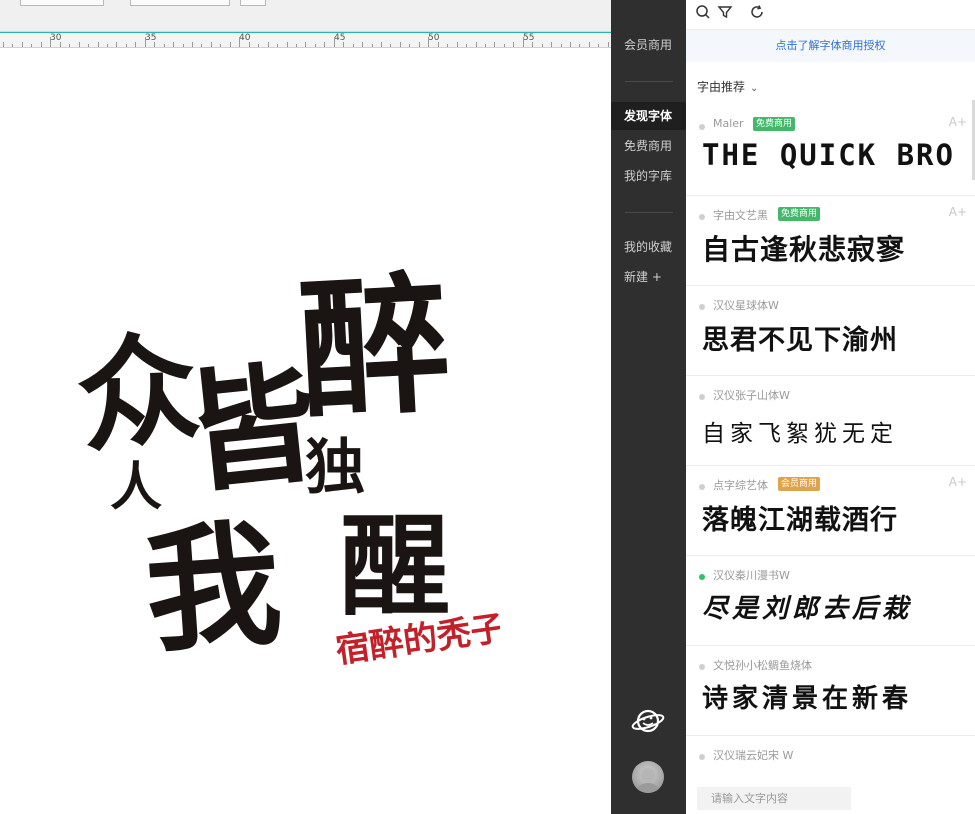 The height and width of the screenshot is (814, 975). Describe the element at coordinates (648, 777) in the screenshot. I see `avatar` at that location.